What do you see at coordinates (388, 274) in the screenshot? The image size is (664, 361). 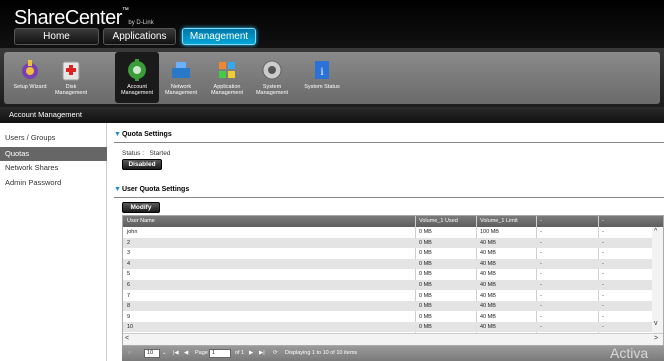 I see `table-row: 5 0 MB 40 MB - -` at bounding box center [388, 274].